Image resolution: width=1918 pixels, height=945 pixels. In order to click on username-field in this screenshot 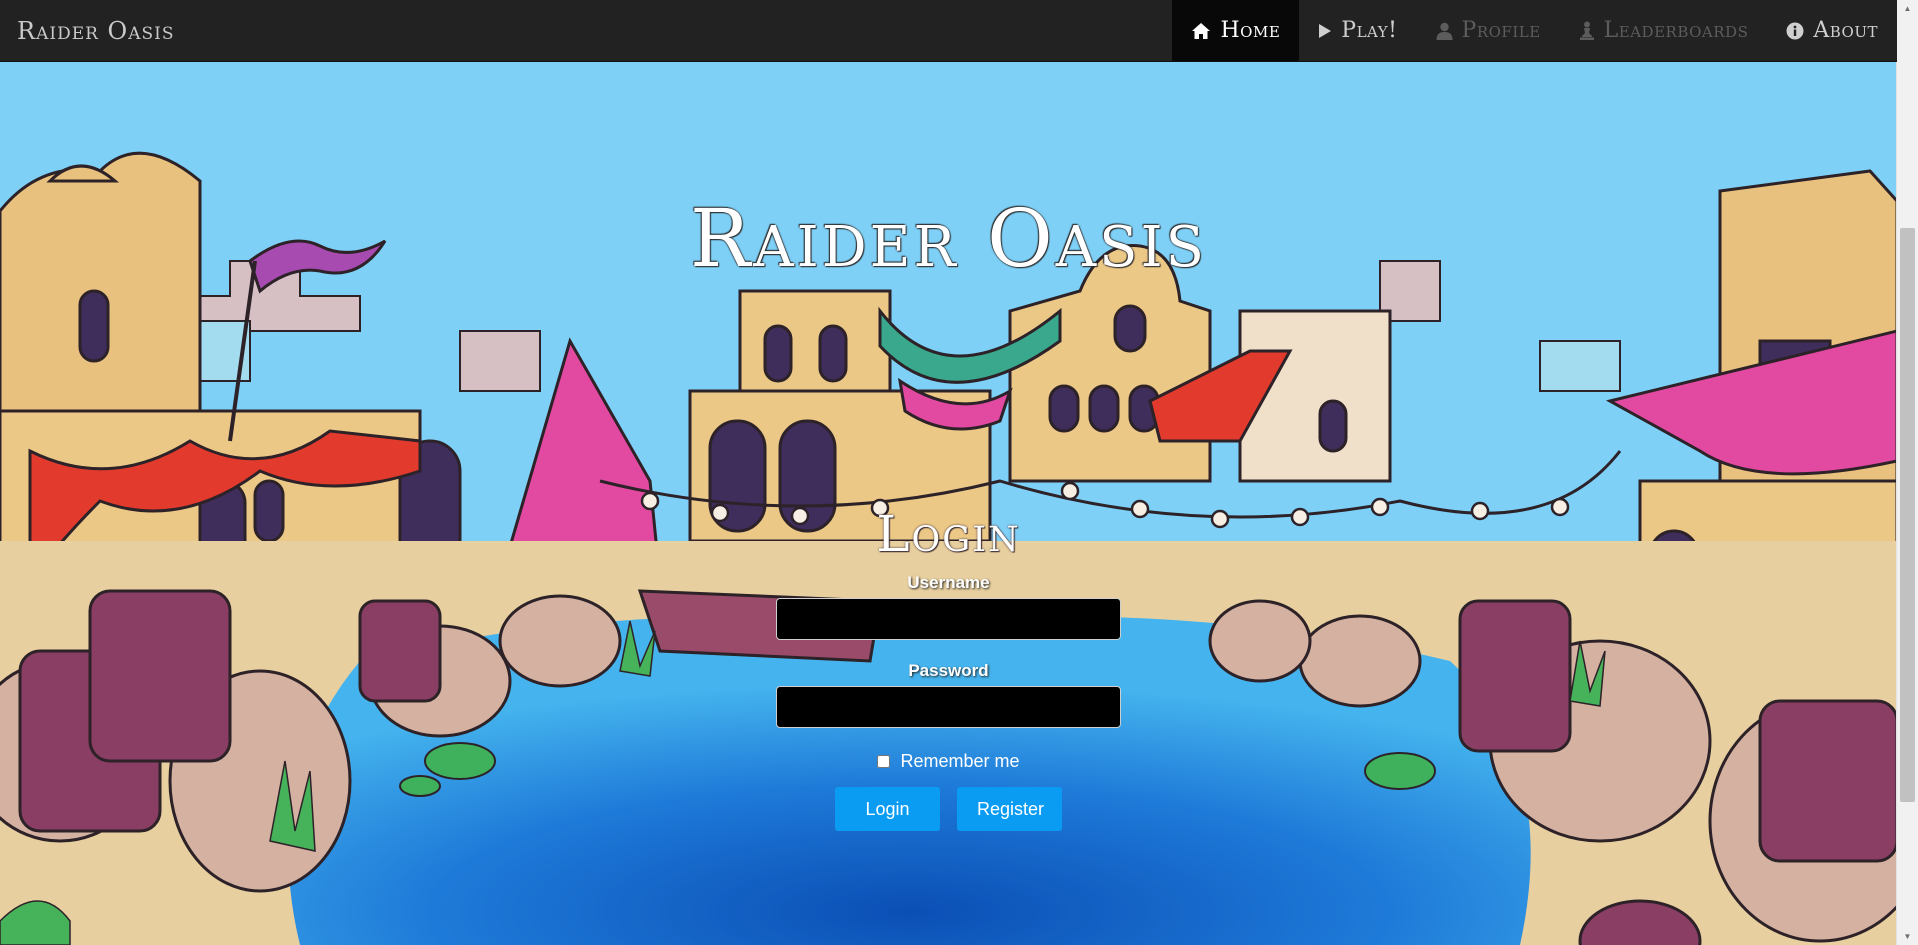, I will do `click(948, 619)`.